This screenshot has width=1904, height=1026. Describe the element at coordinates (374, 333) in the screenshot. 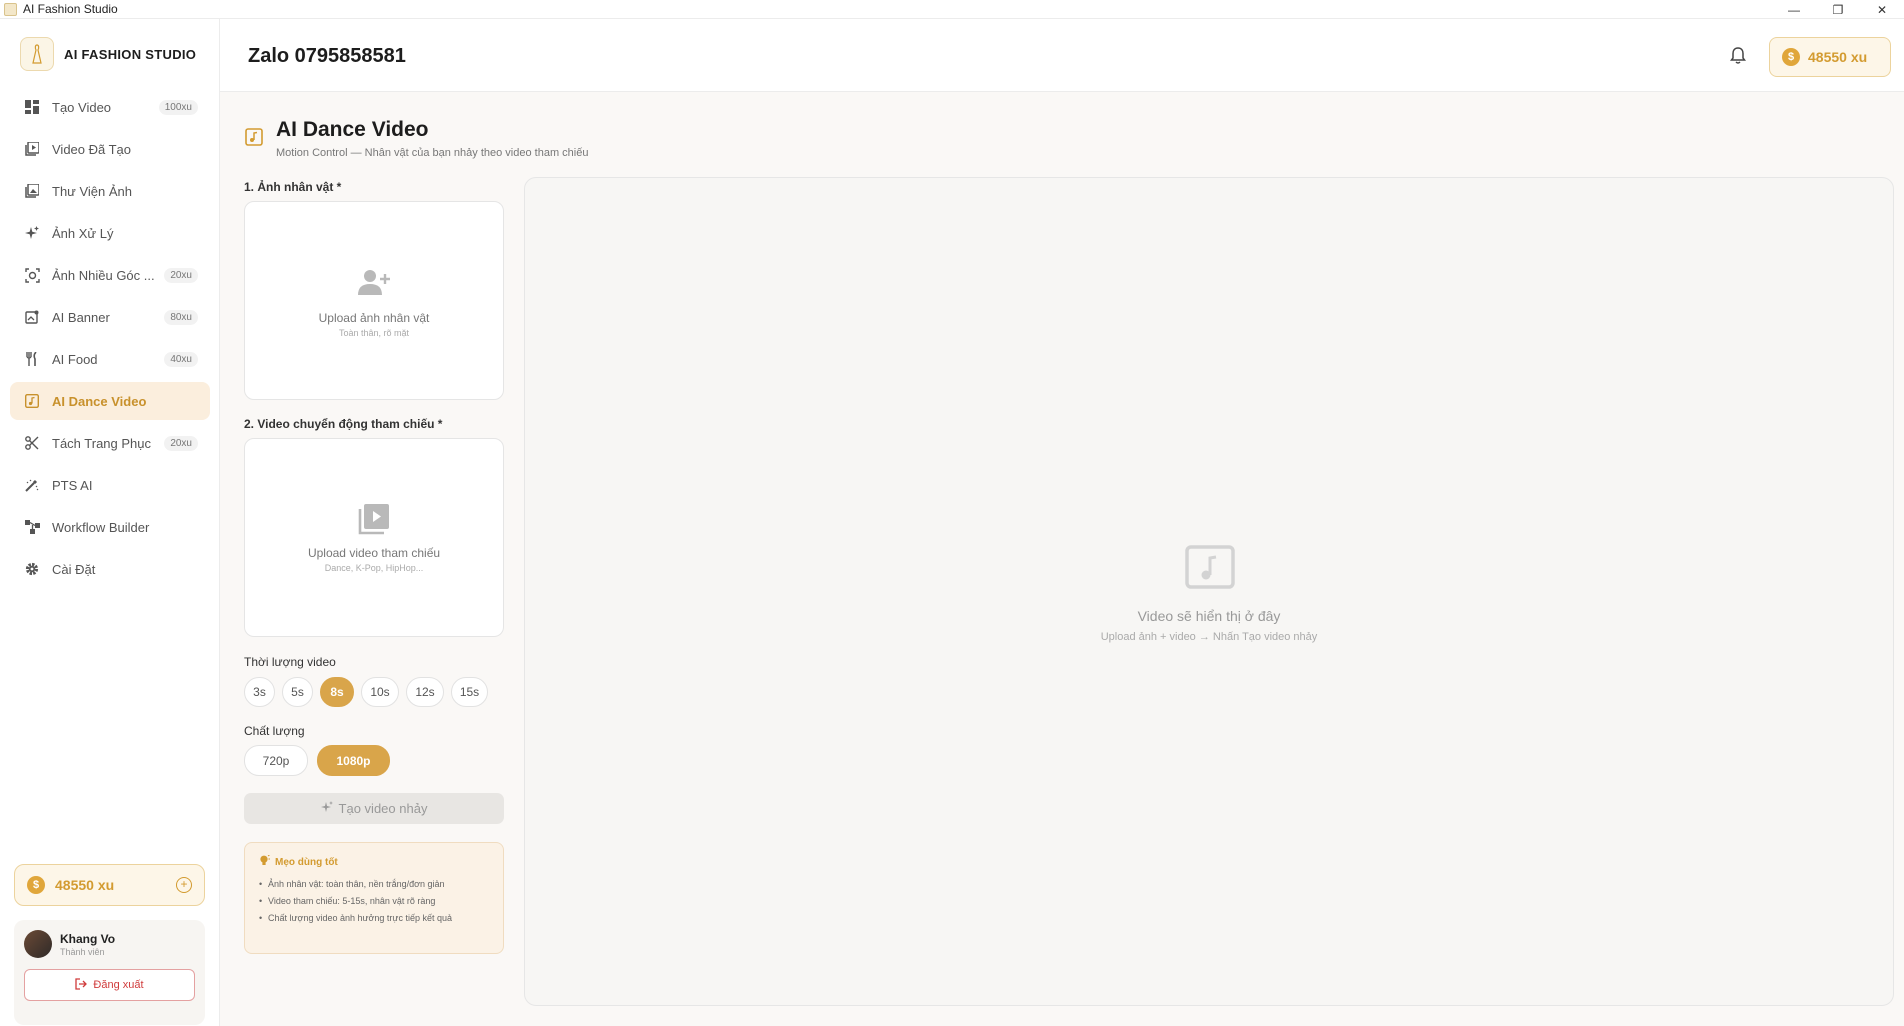

I see `character-upload-hint: Toàn thân, rõ mặt` at that location.